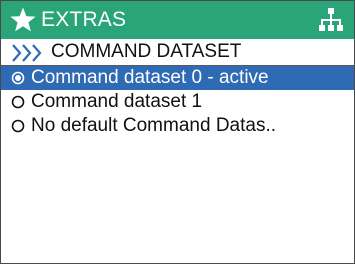 This screenshot has height=264, width=355. What do you see at coordinates (117, 101) in the screenshot?
I see `option-label: Command dataset 1` at bounding box center [117, 101].